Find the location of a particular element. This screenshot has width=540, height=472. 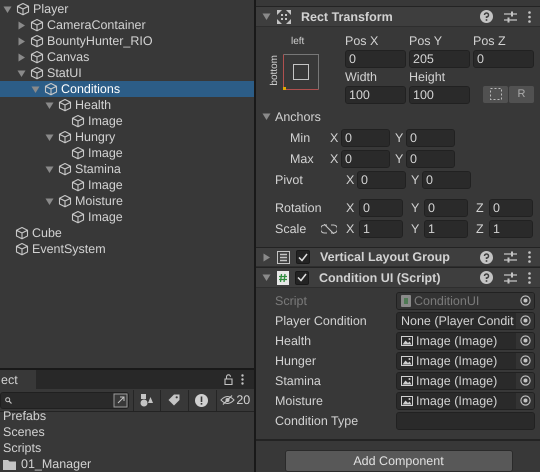

hierarchy-item: Conditions is located at coordinates (127, 89).